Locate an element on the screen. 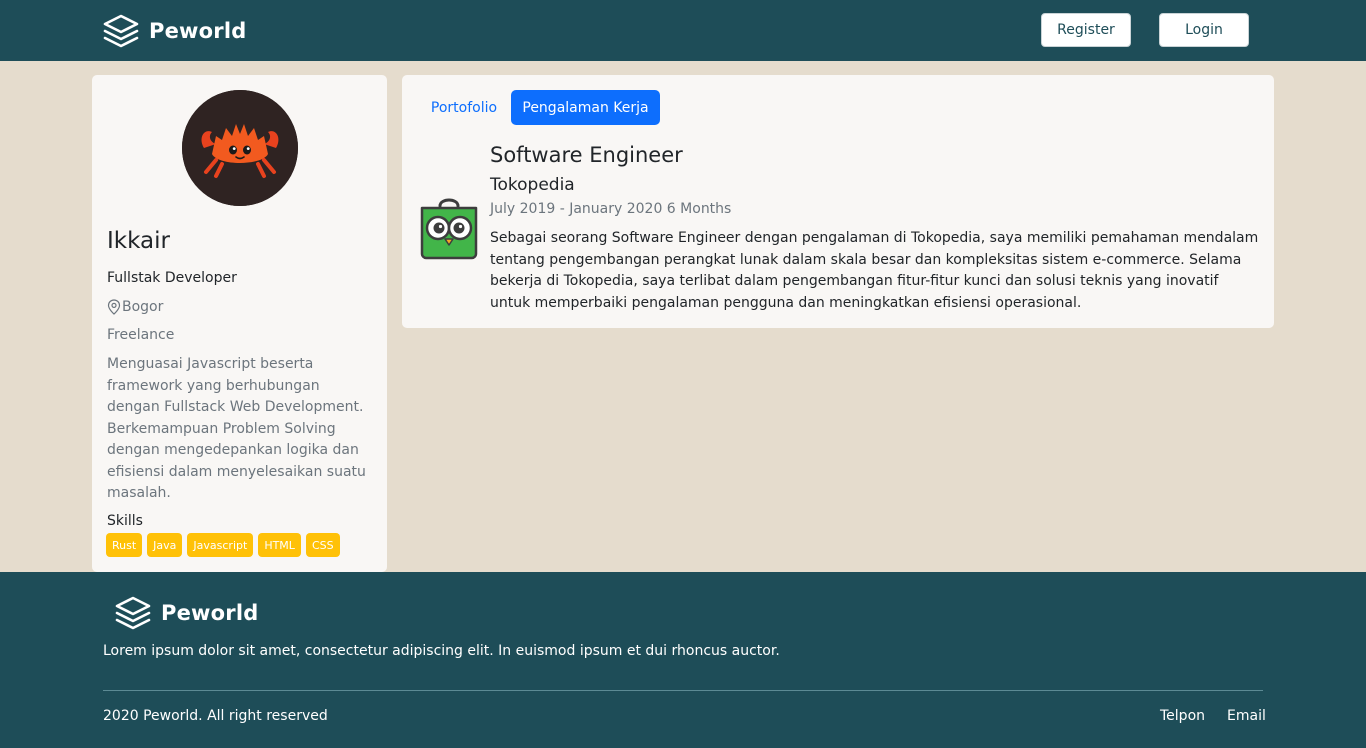 This screenshot has height=748, width=1366. profile-job-title: Fullstak Developer is located at coordinates (172, 278).